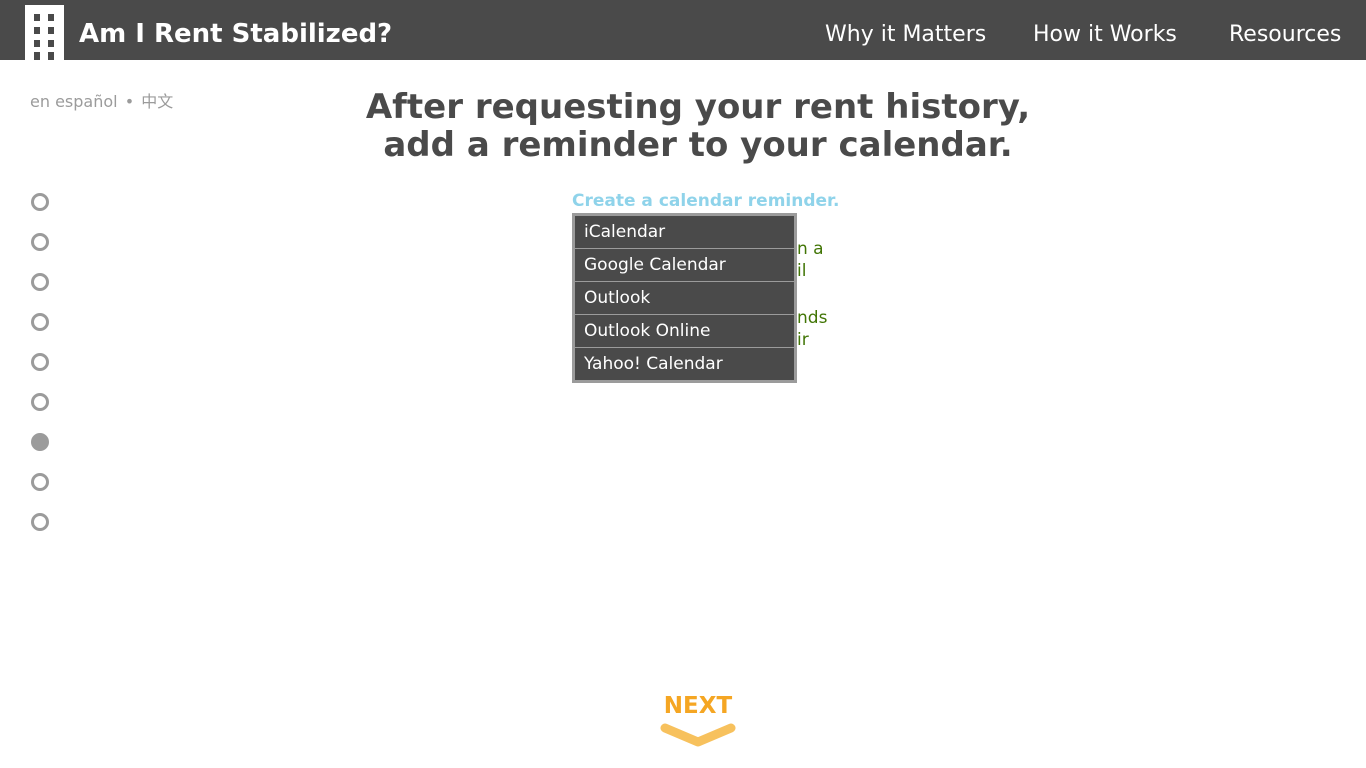 This screenshot has height=768, width=1366. Describe the element at coordinates (705, 201) in the screenshot. I see `create-calendar-reminder-link: Create a calendar reminder.` at that location.